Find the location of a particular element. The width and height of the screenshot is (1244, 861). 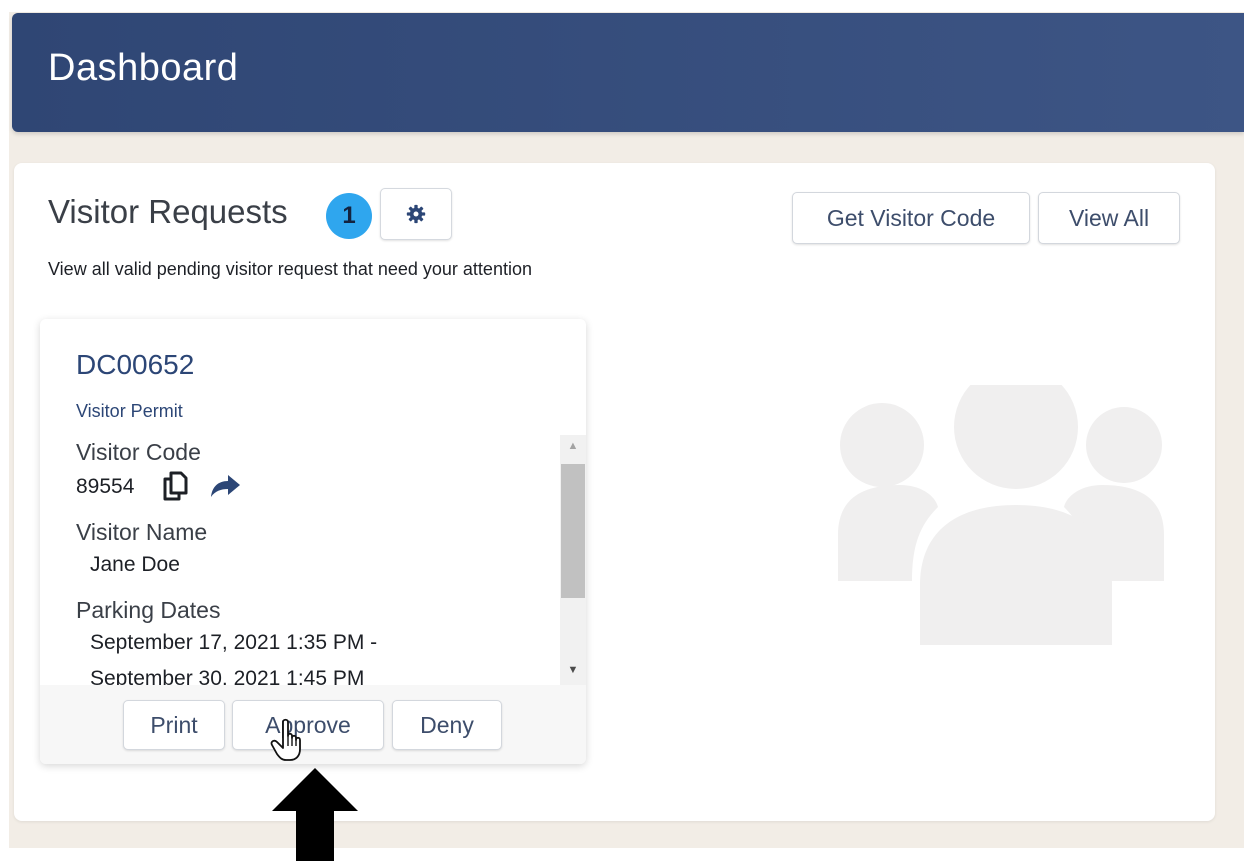

left-edge is located at coordinates (4, 430).